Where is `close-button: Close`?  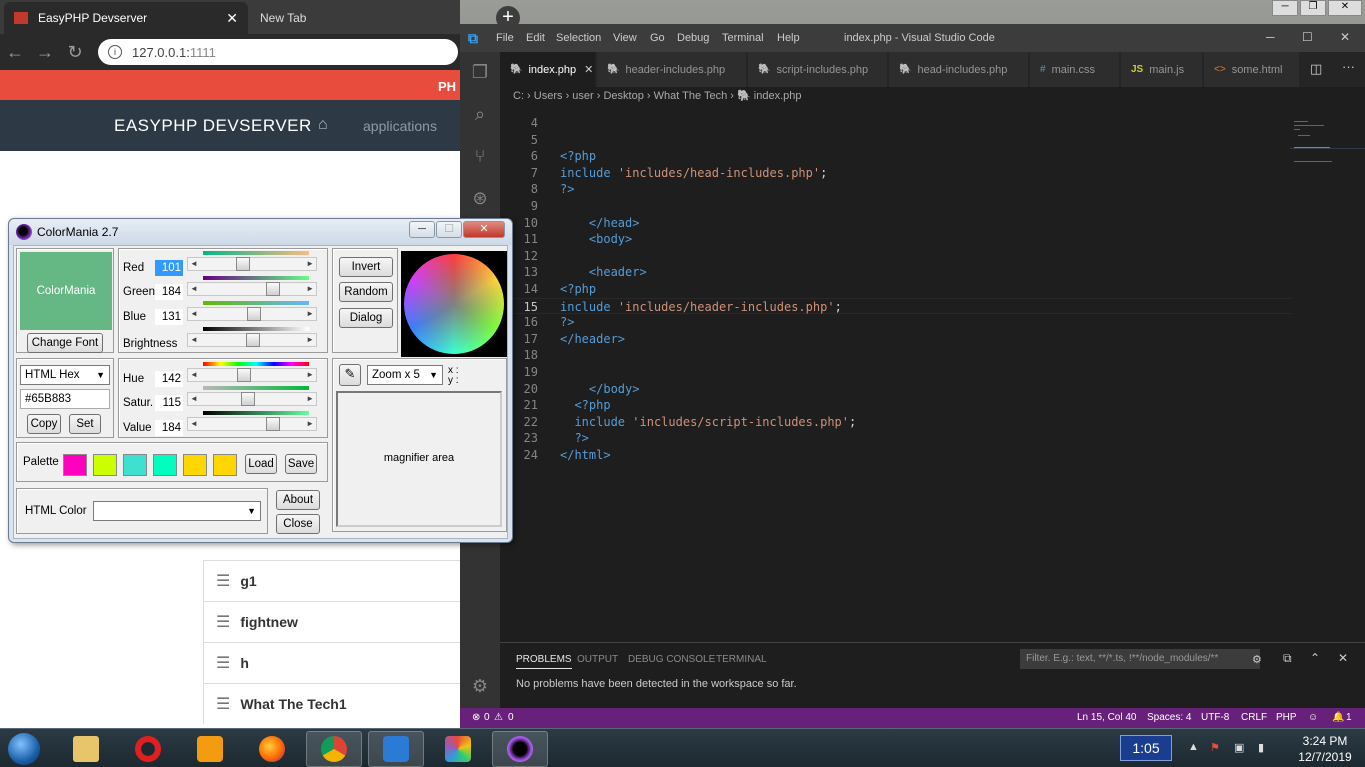 close-button: Close is located at coordinates (298, 524).